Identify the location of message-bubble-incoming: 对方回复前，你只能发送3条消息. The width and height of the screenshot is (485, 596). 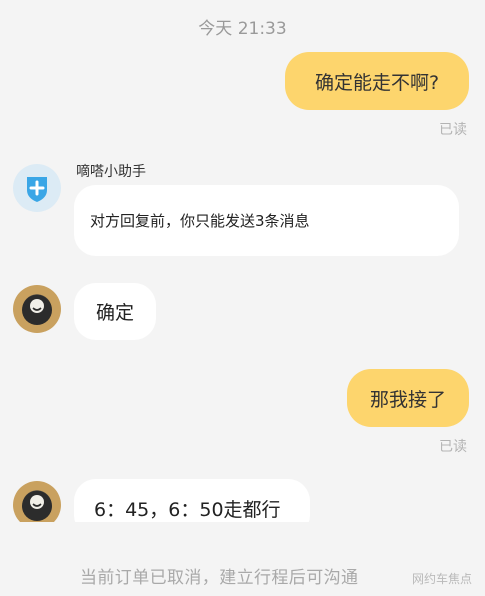
(266, 220).